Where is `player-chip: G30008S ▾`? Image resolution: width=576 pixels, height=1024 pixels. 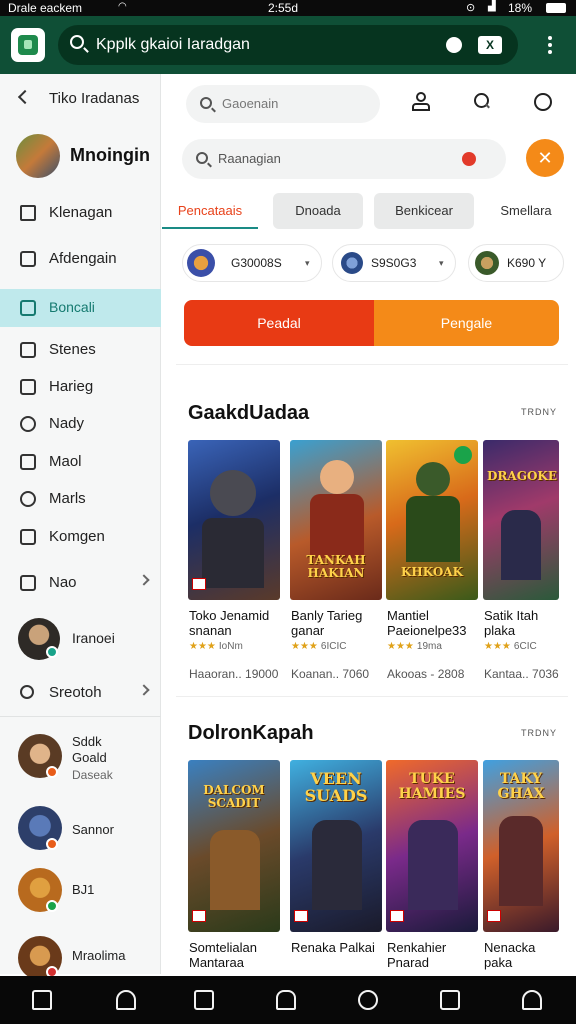 player-chip: G30008S ▾ is located at coordinates (252, 263).